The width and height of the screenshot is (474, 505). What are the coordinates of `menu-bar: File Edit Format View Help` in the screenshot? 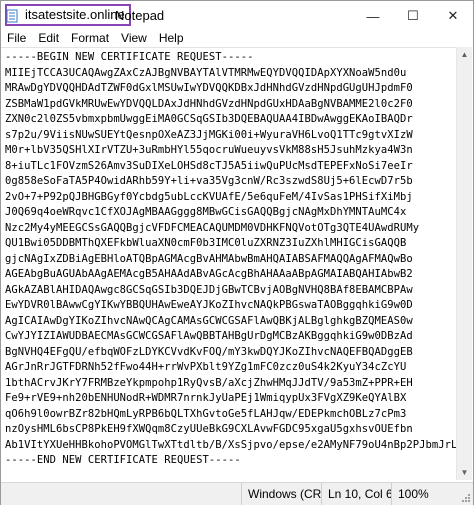 It's located at (237, 38).